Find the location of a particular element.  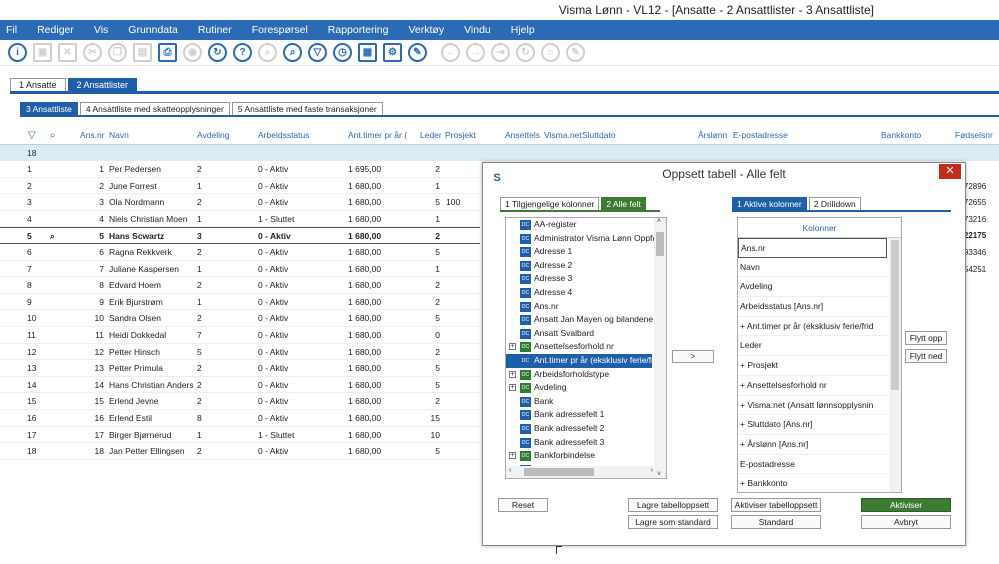

table-row: 7 7 Juliane Kaspersen 1 0 - Aktiv 1 680,00 1 is located at coordinates (240, 269).